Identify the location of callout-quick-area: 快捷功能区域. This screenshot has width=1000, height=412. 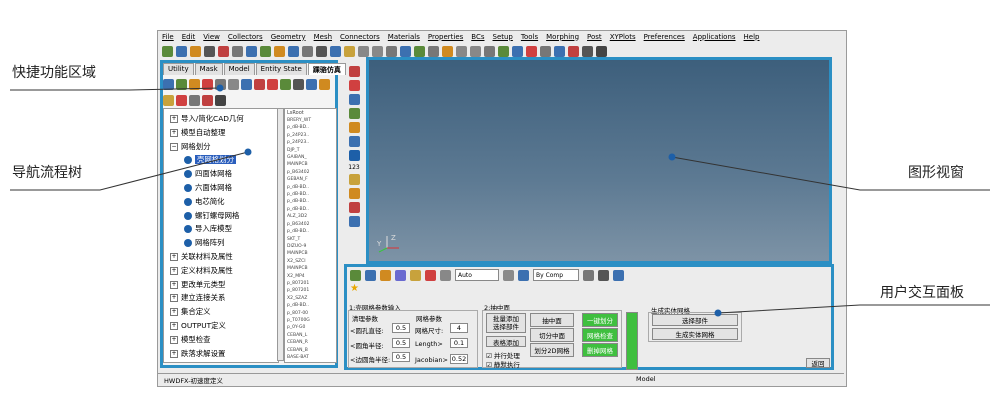
(54, 73).